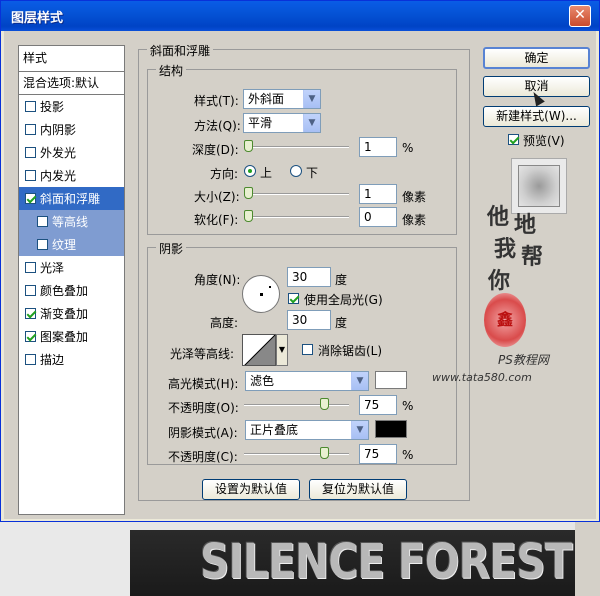 The image size is (600, 596). Describe the element at coordinates (307, 349) in the screenshot. I see `antialias-checkbox` at that location.